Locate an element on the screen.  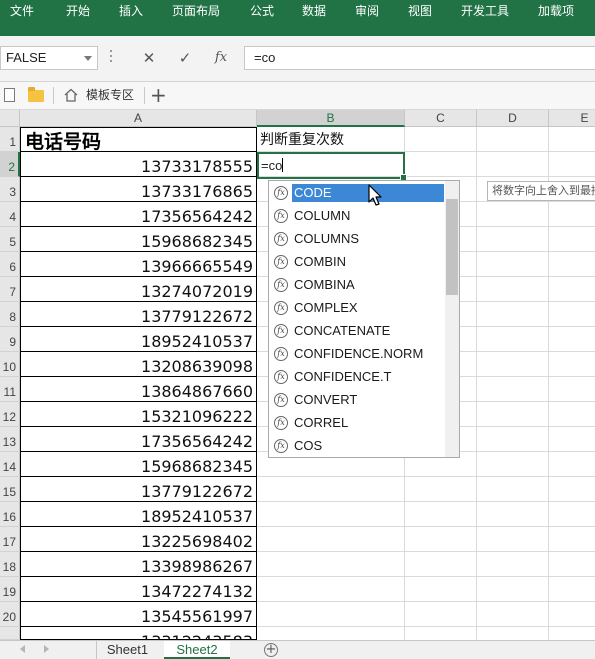
tab-home: 开始 is located at coordinates (78, 11).